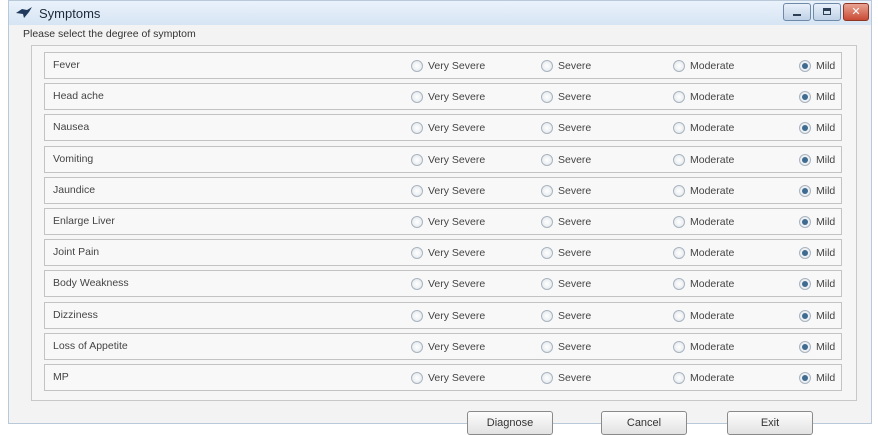 The height and width of the screenshot is (435, 878). What do you see at coordinates (510, 423) in the screenshot?
I see `diagnose-button: Diagnose` at bounding box center [510, 423].